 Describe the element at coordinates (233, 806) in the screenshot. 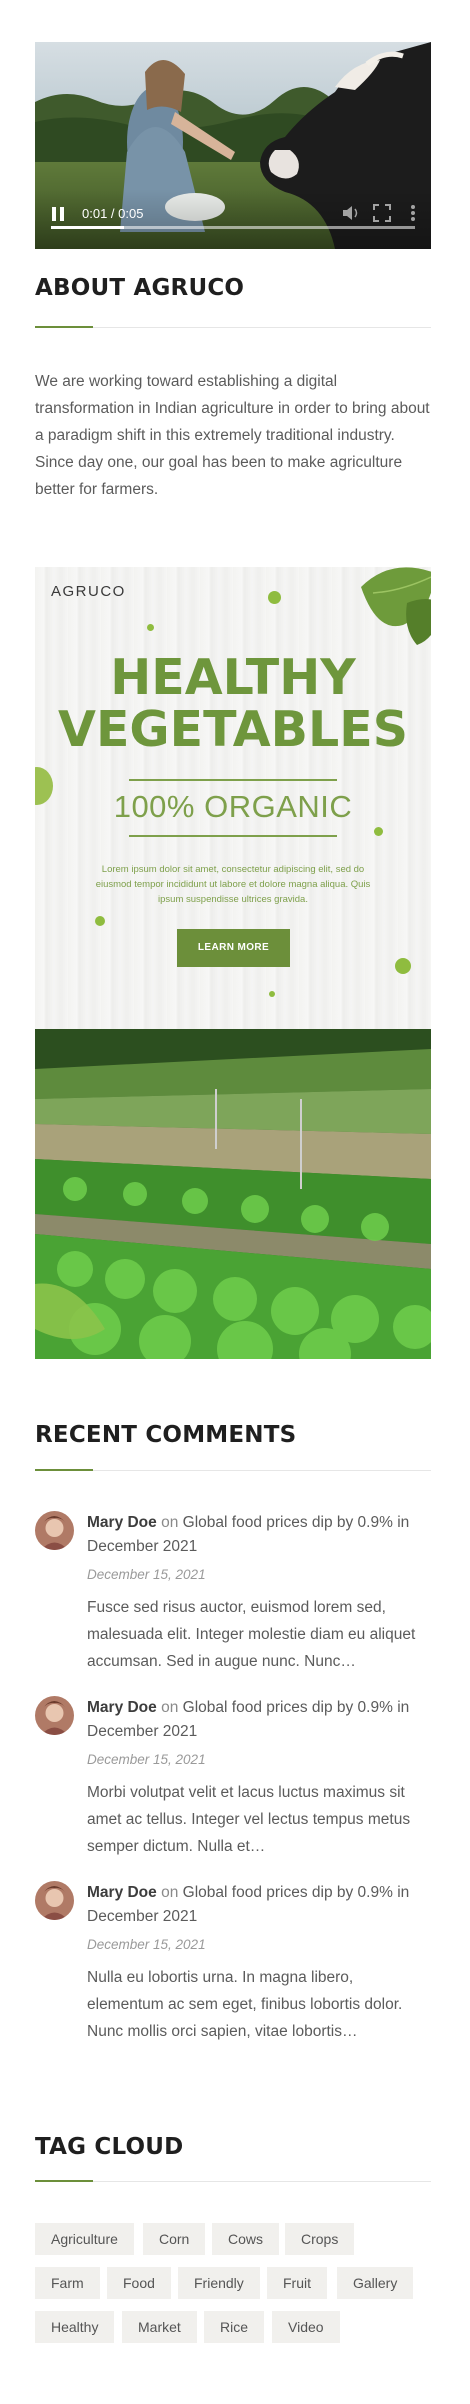

I see `banner-subheadline: 100% ORGANIC` at that location.